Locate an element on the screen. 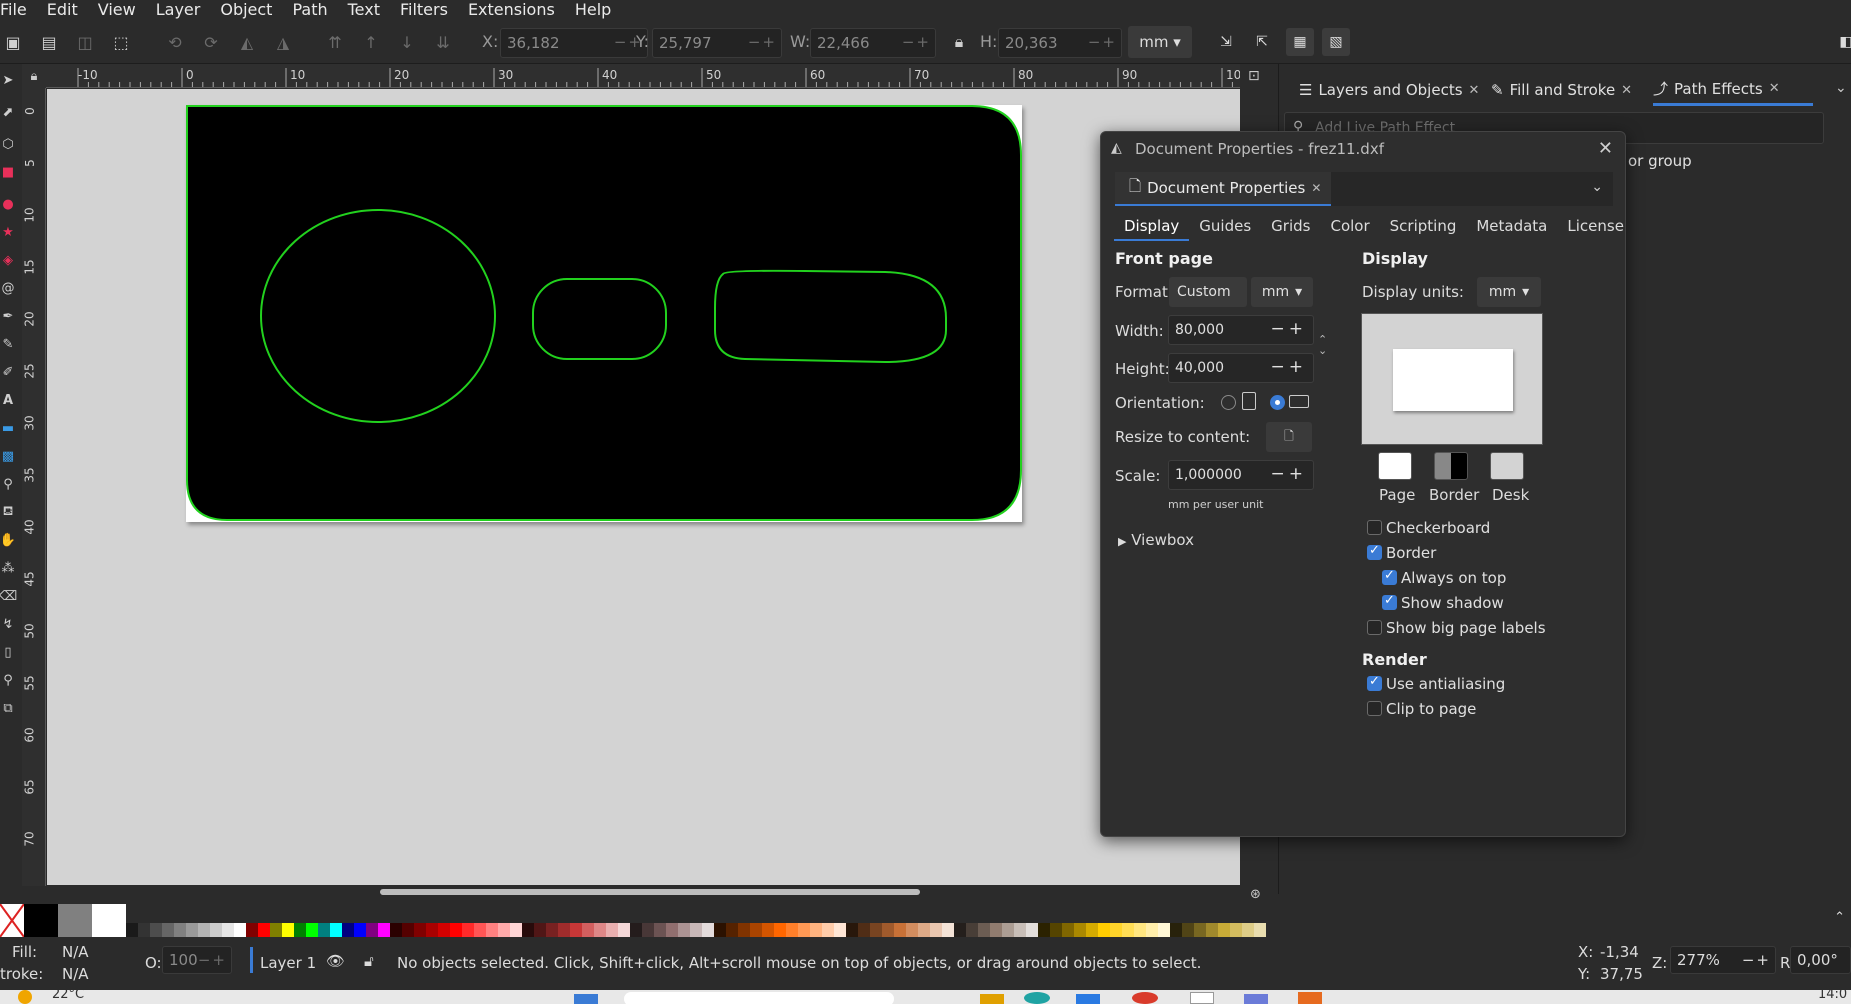 The width and height of the screenshot is (1851, 1004). dropper-tool-icon: ⚲ is located at coordinates (8, 484).